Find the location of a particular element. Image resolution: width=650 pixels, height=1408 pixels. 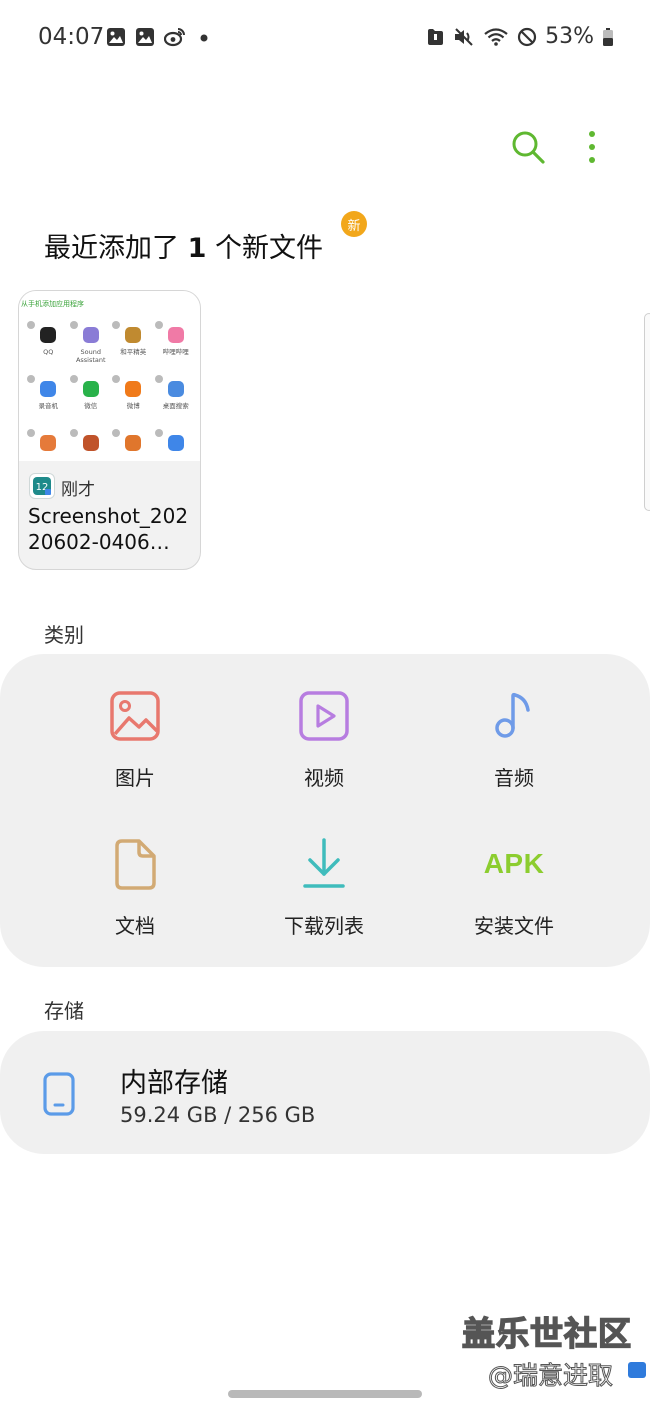

new-badge: 新 is located at coordinates (354, 224).